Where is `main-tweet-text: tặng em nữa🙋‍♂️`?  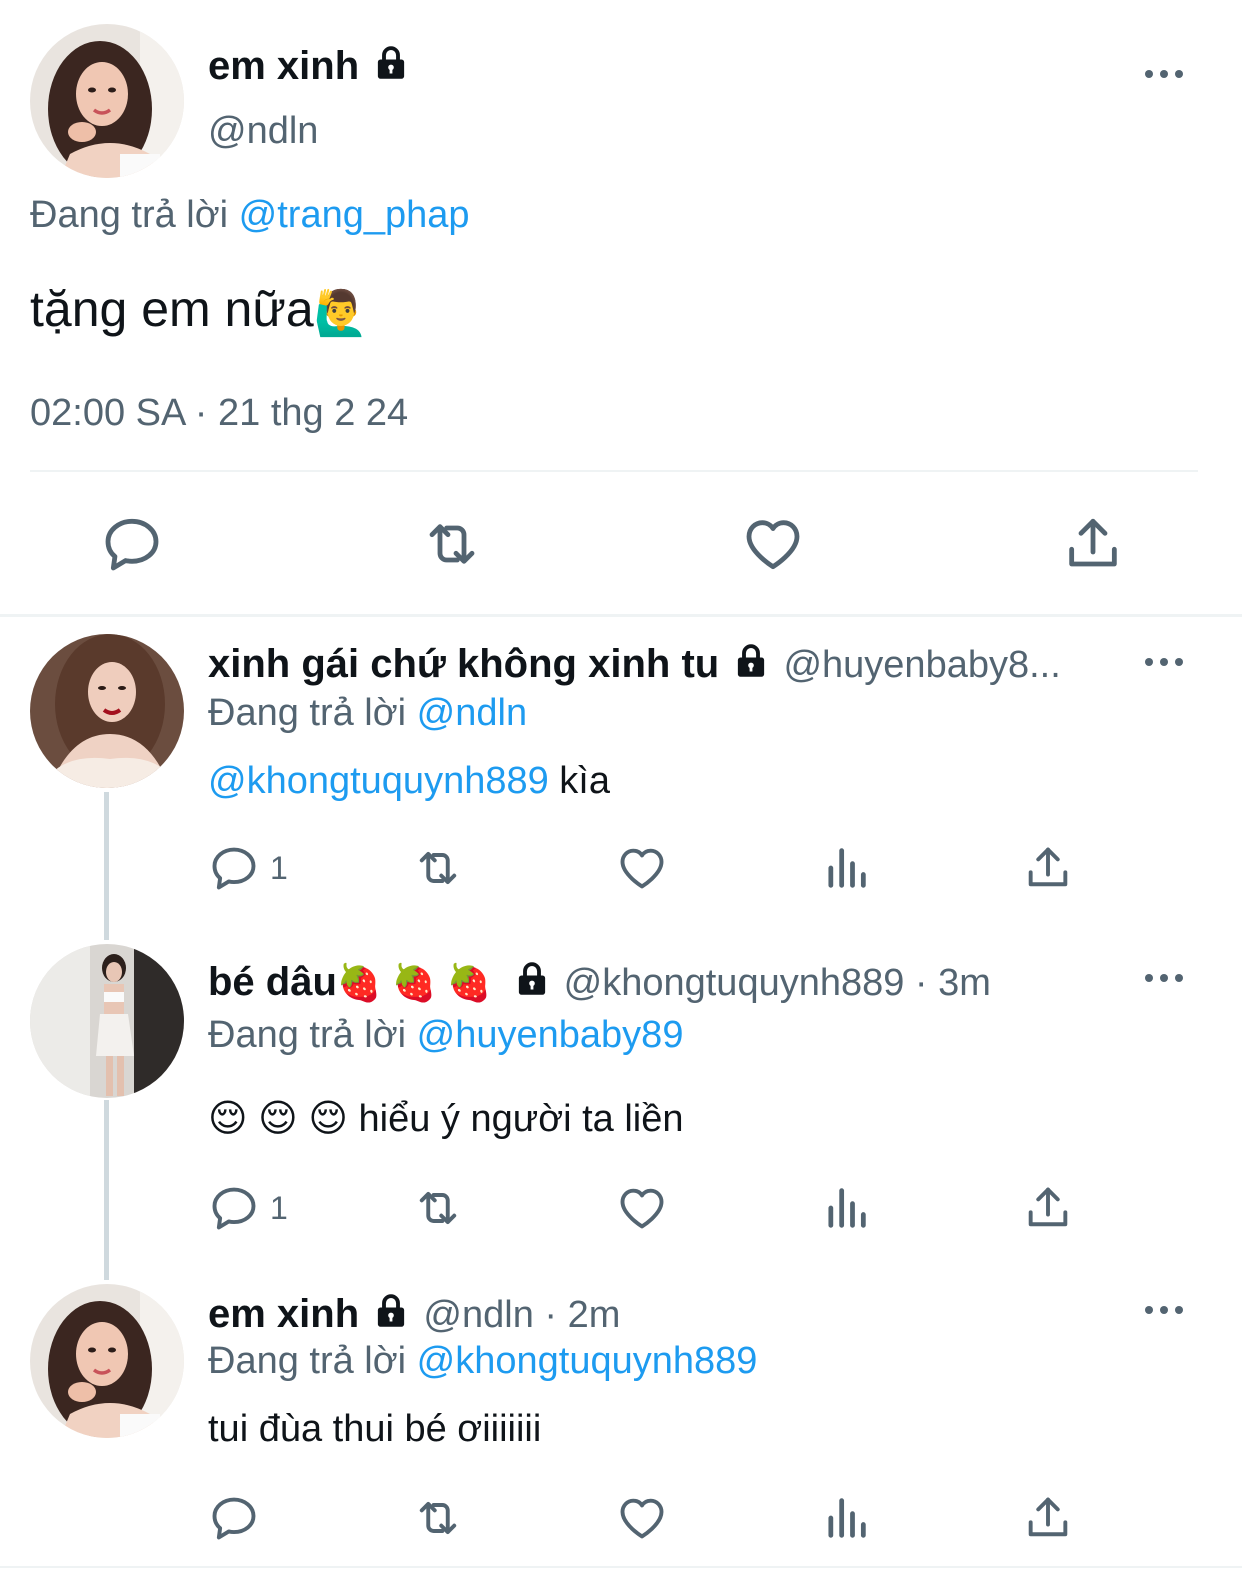 main-tweet-text: tặng em nữa🙋‍♂️ is located at coordinates (199, 309).